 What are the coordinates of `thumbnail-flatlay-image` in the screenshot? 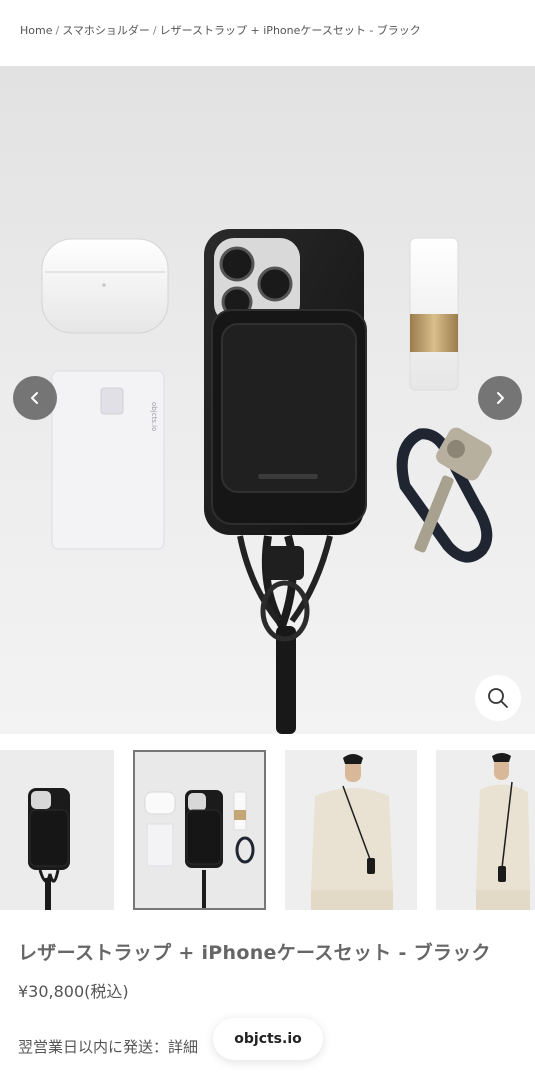 It's located at (199, 830).